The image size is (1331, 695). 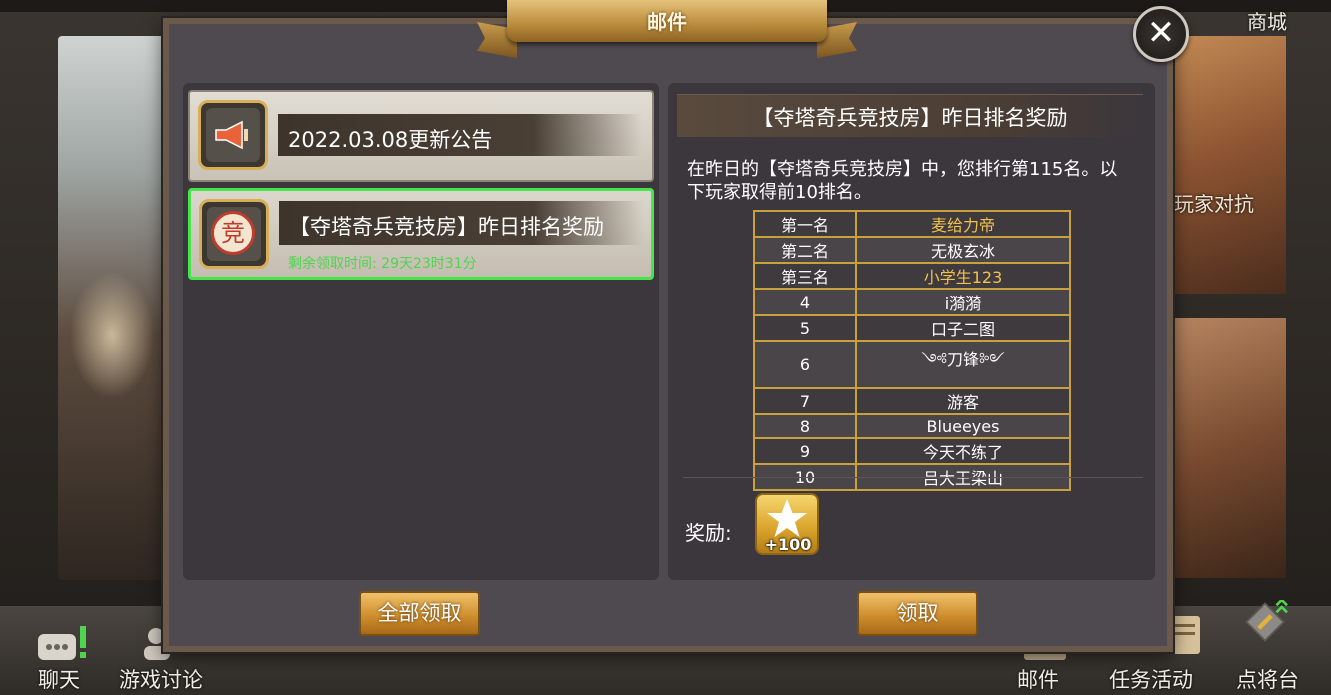 I want to click on player-name-cell: 小学生123, so click(x=963, y=276).